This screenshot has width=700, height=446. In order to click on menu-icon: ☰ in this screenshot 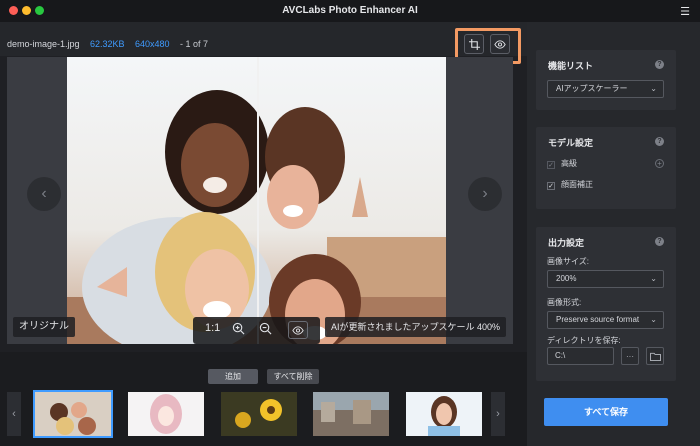, I will do `click(685, 11)`.